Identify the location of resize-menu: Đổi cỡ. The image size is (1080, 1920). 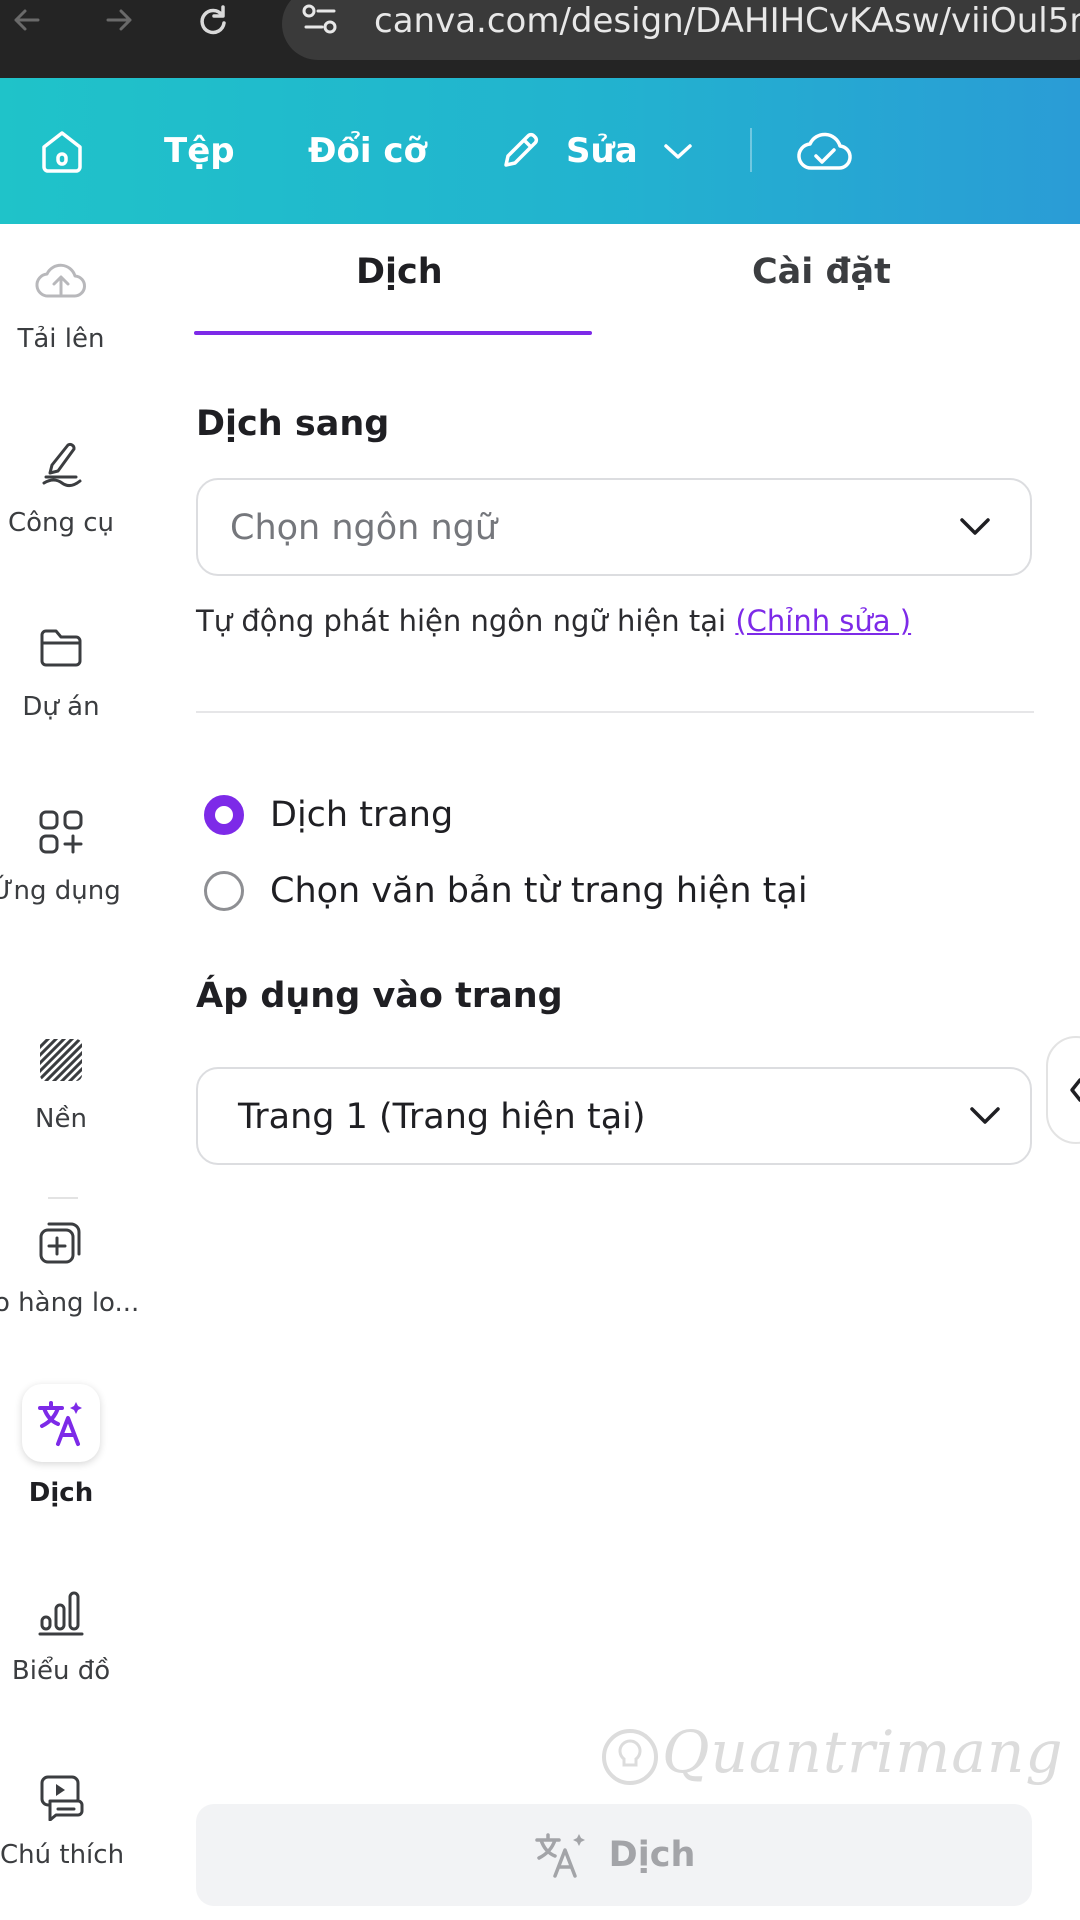
(367, 151).